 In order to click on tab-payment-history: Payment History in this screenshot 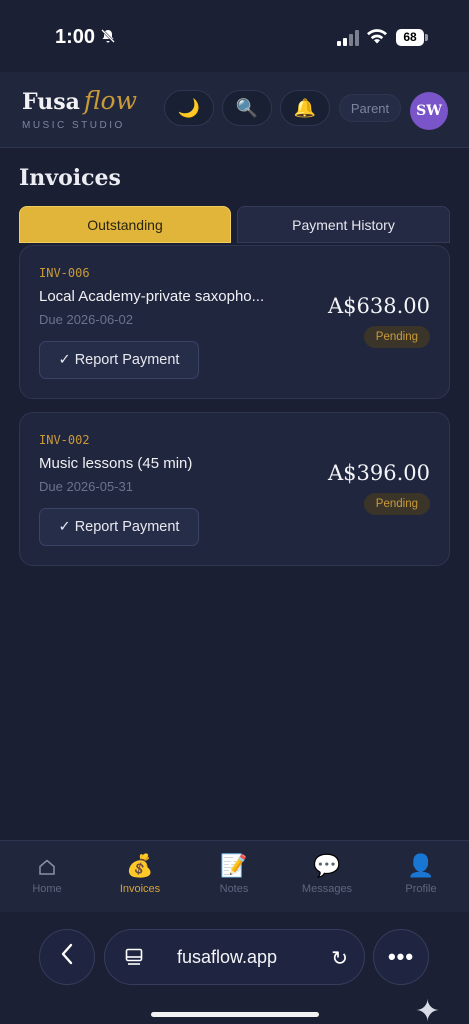, I will do `click(343, 224)`.